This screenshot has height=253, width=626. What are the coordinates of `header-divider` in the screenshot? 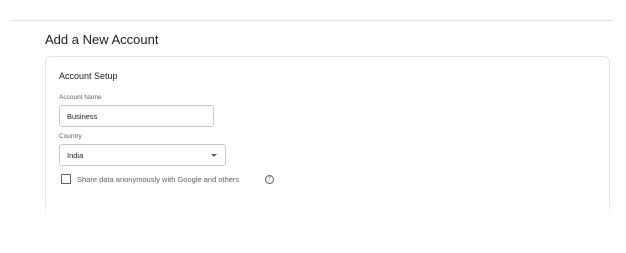 It's located at (311, 20).